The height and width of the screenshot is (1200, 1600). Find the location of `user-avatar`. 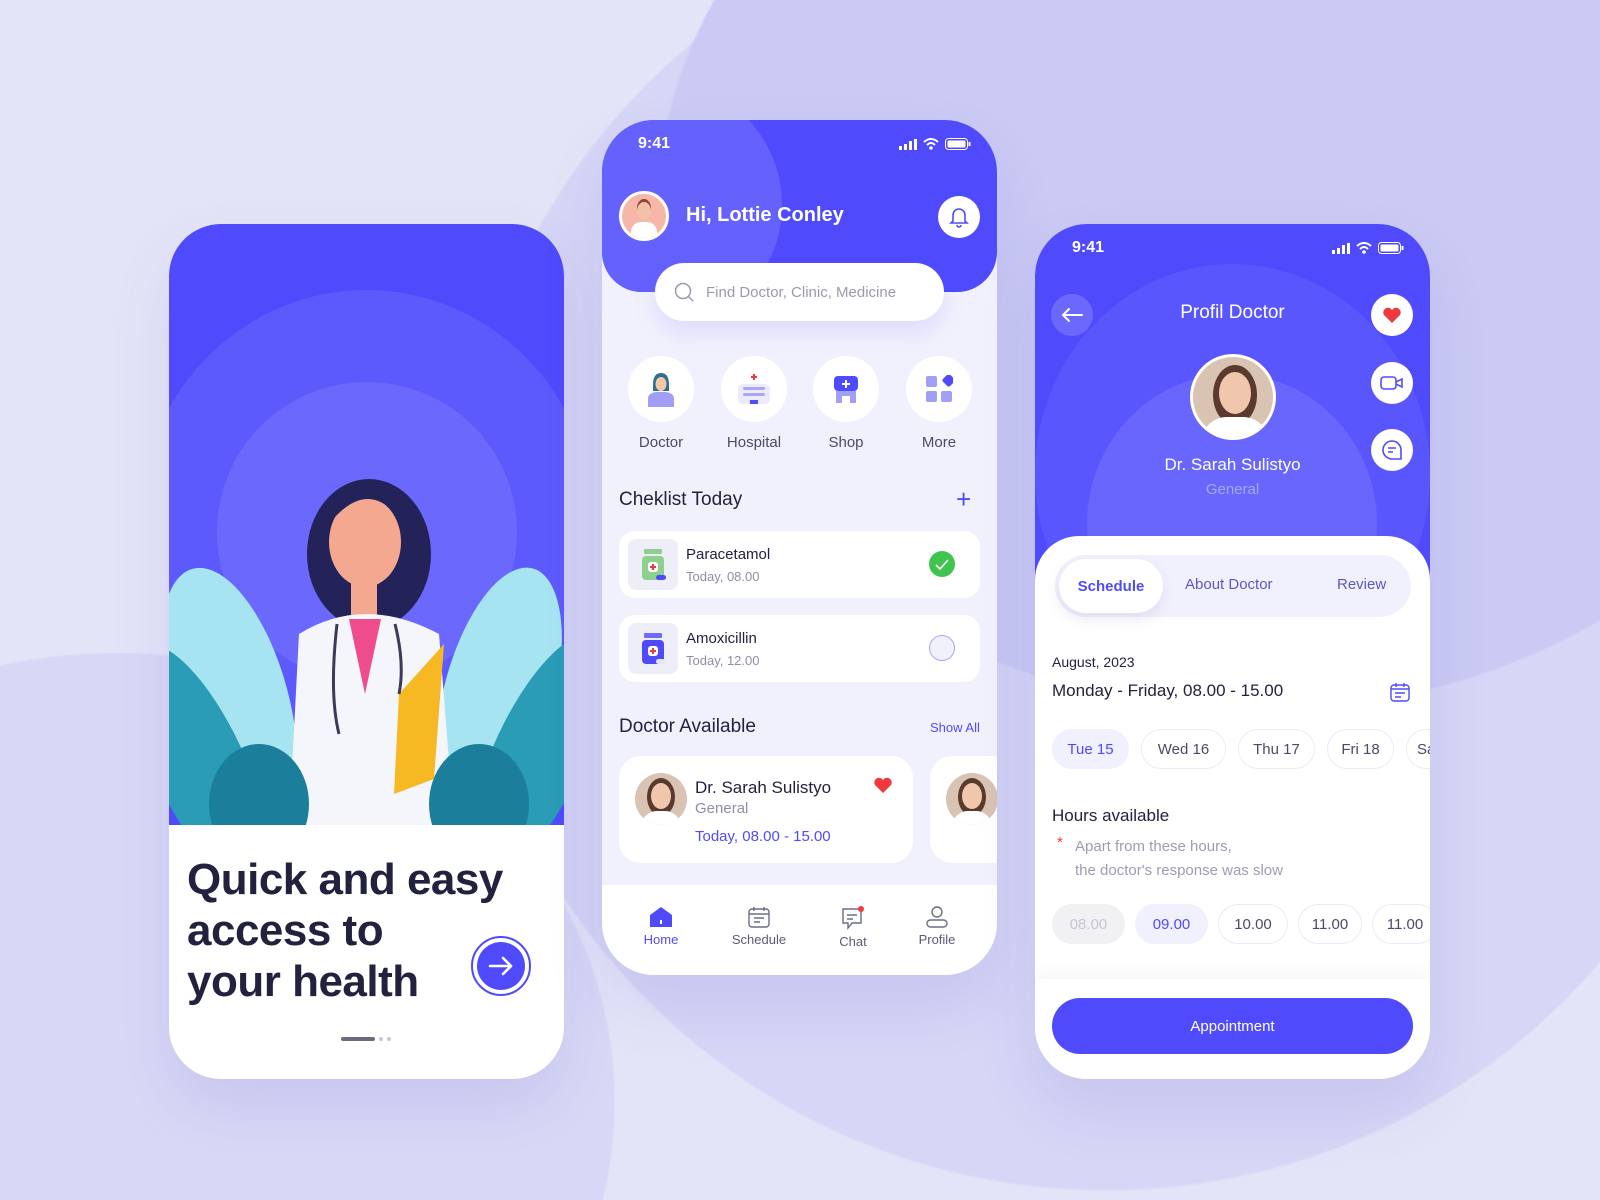

user-avatar is located at coordinates (644, 216).